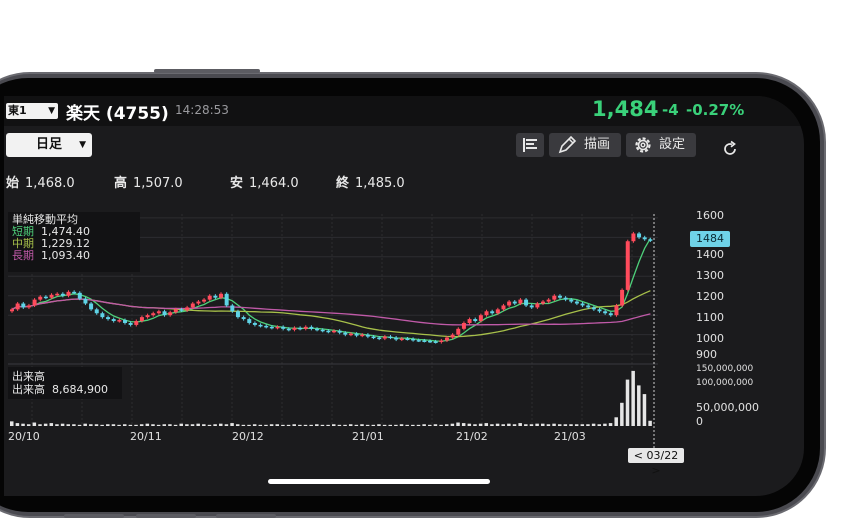  Describe the element at coordinates (710, 275) in the screenshot. I see `price-tick-label: 1300` at that location.